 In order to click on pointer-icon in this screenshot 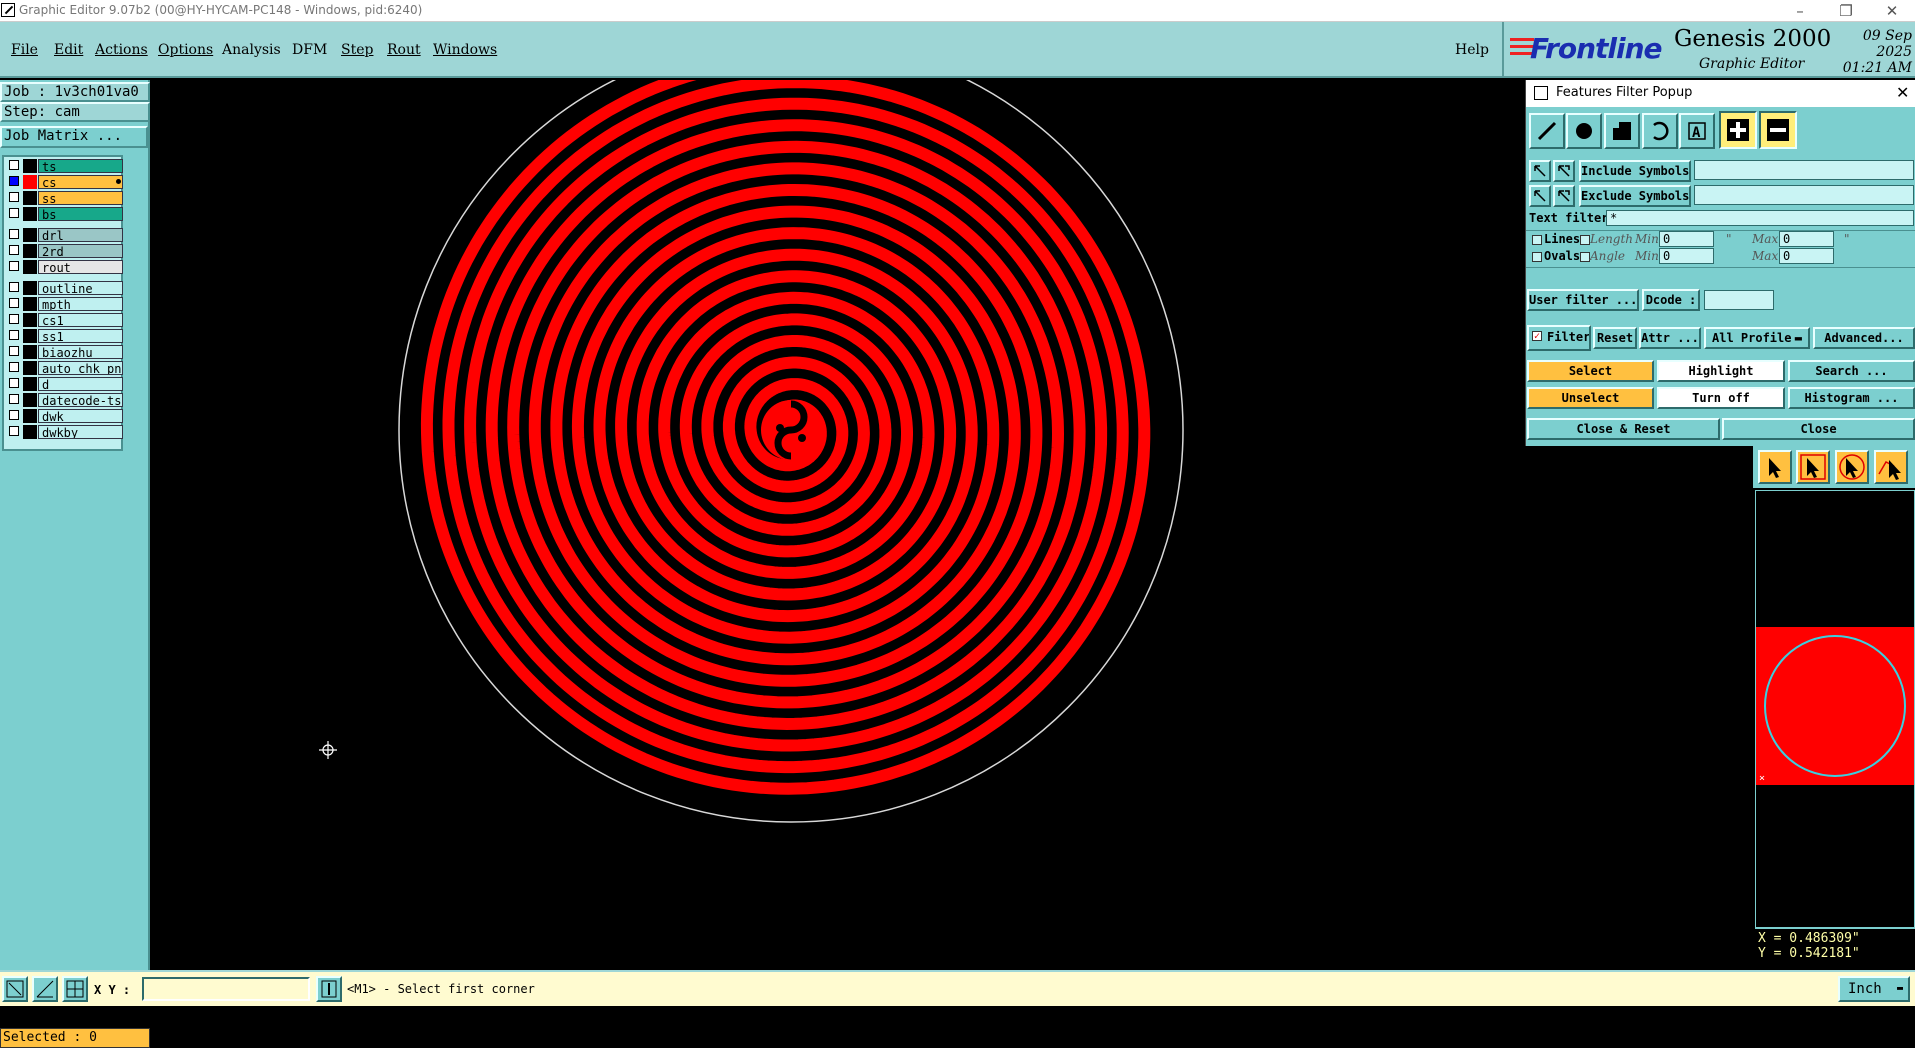, I will do `click(1775, 467)`.